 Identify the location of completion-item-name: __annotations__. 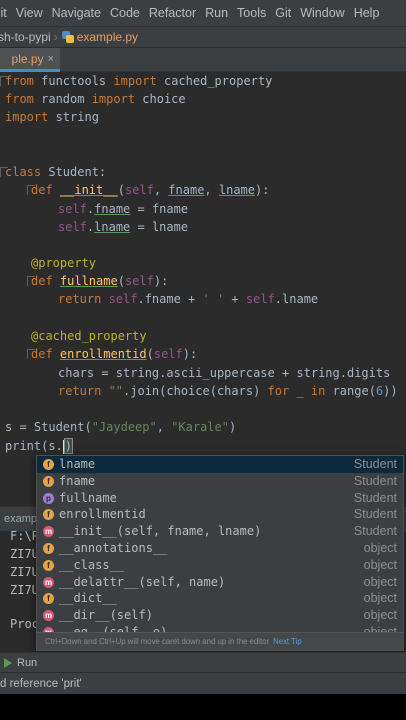
(113, 548).